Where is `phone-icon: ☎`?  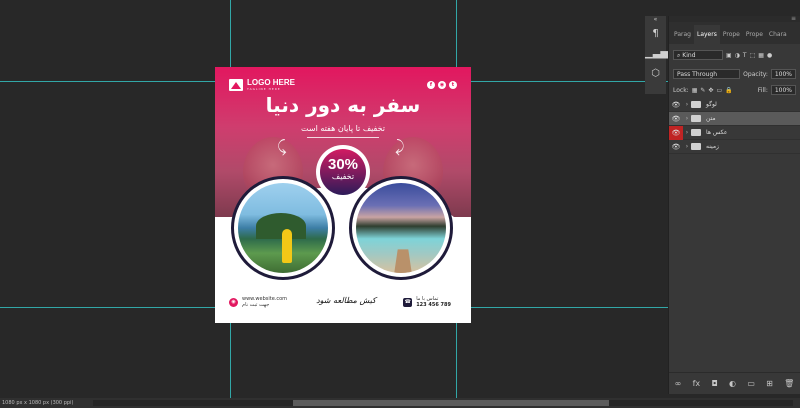 phone-icon: ☎ is located at coordinates (408, 302).